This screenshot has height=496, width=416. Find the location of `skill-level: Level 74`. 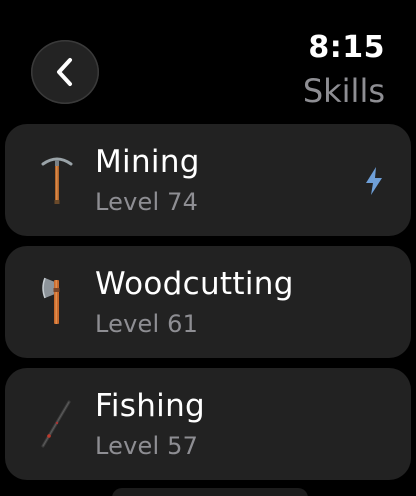

skill-level: Level 74 is located at coordinates (147, 202).